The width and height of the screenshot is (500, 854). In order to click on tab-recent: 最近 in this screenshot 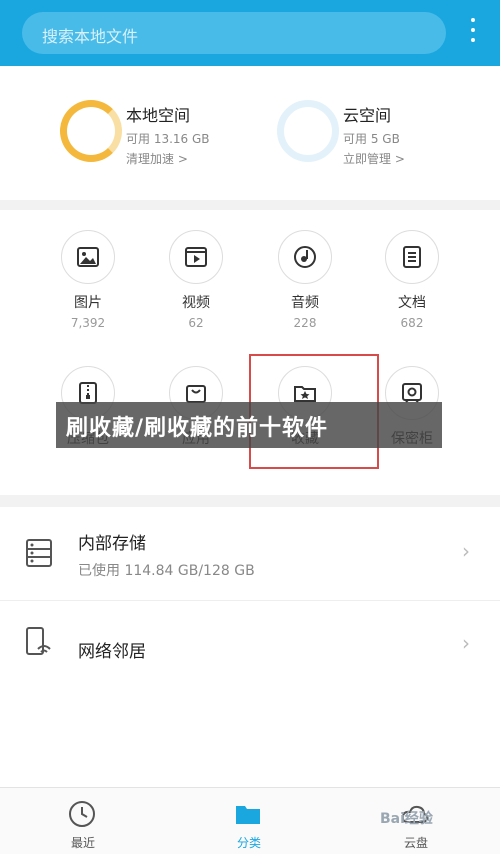, I will do `click(83, 821)`.